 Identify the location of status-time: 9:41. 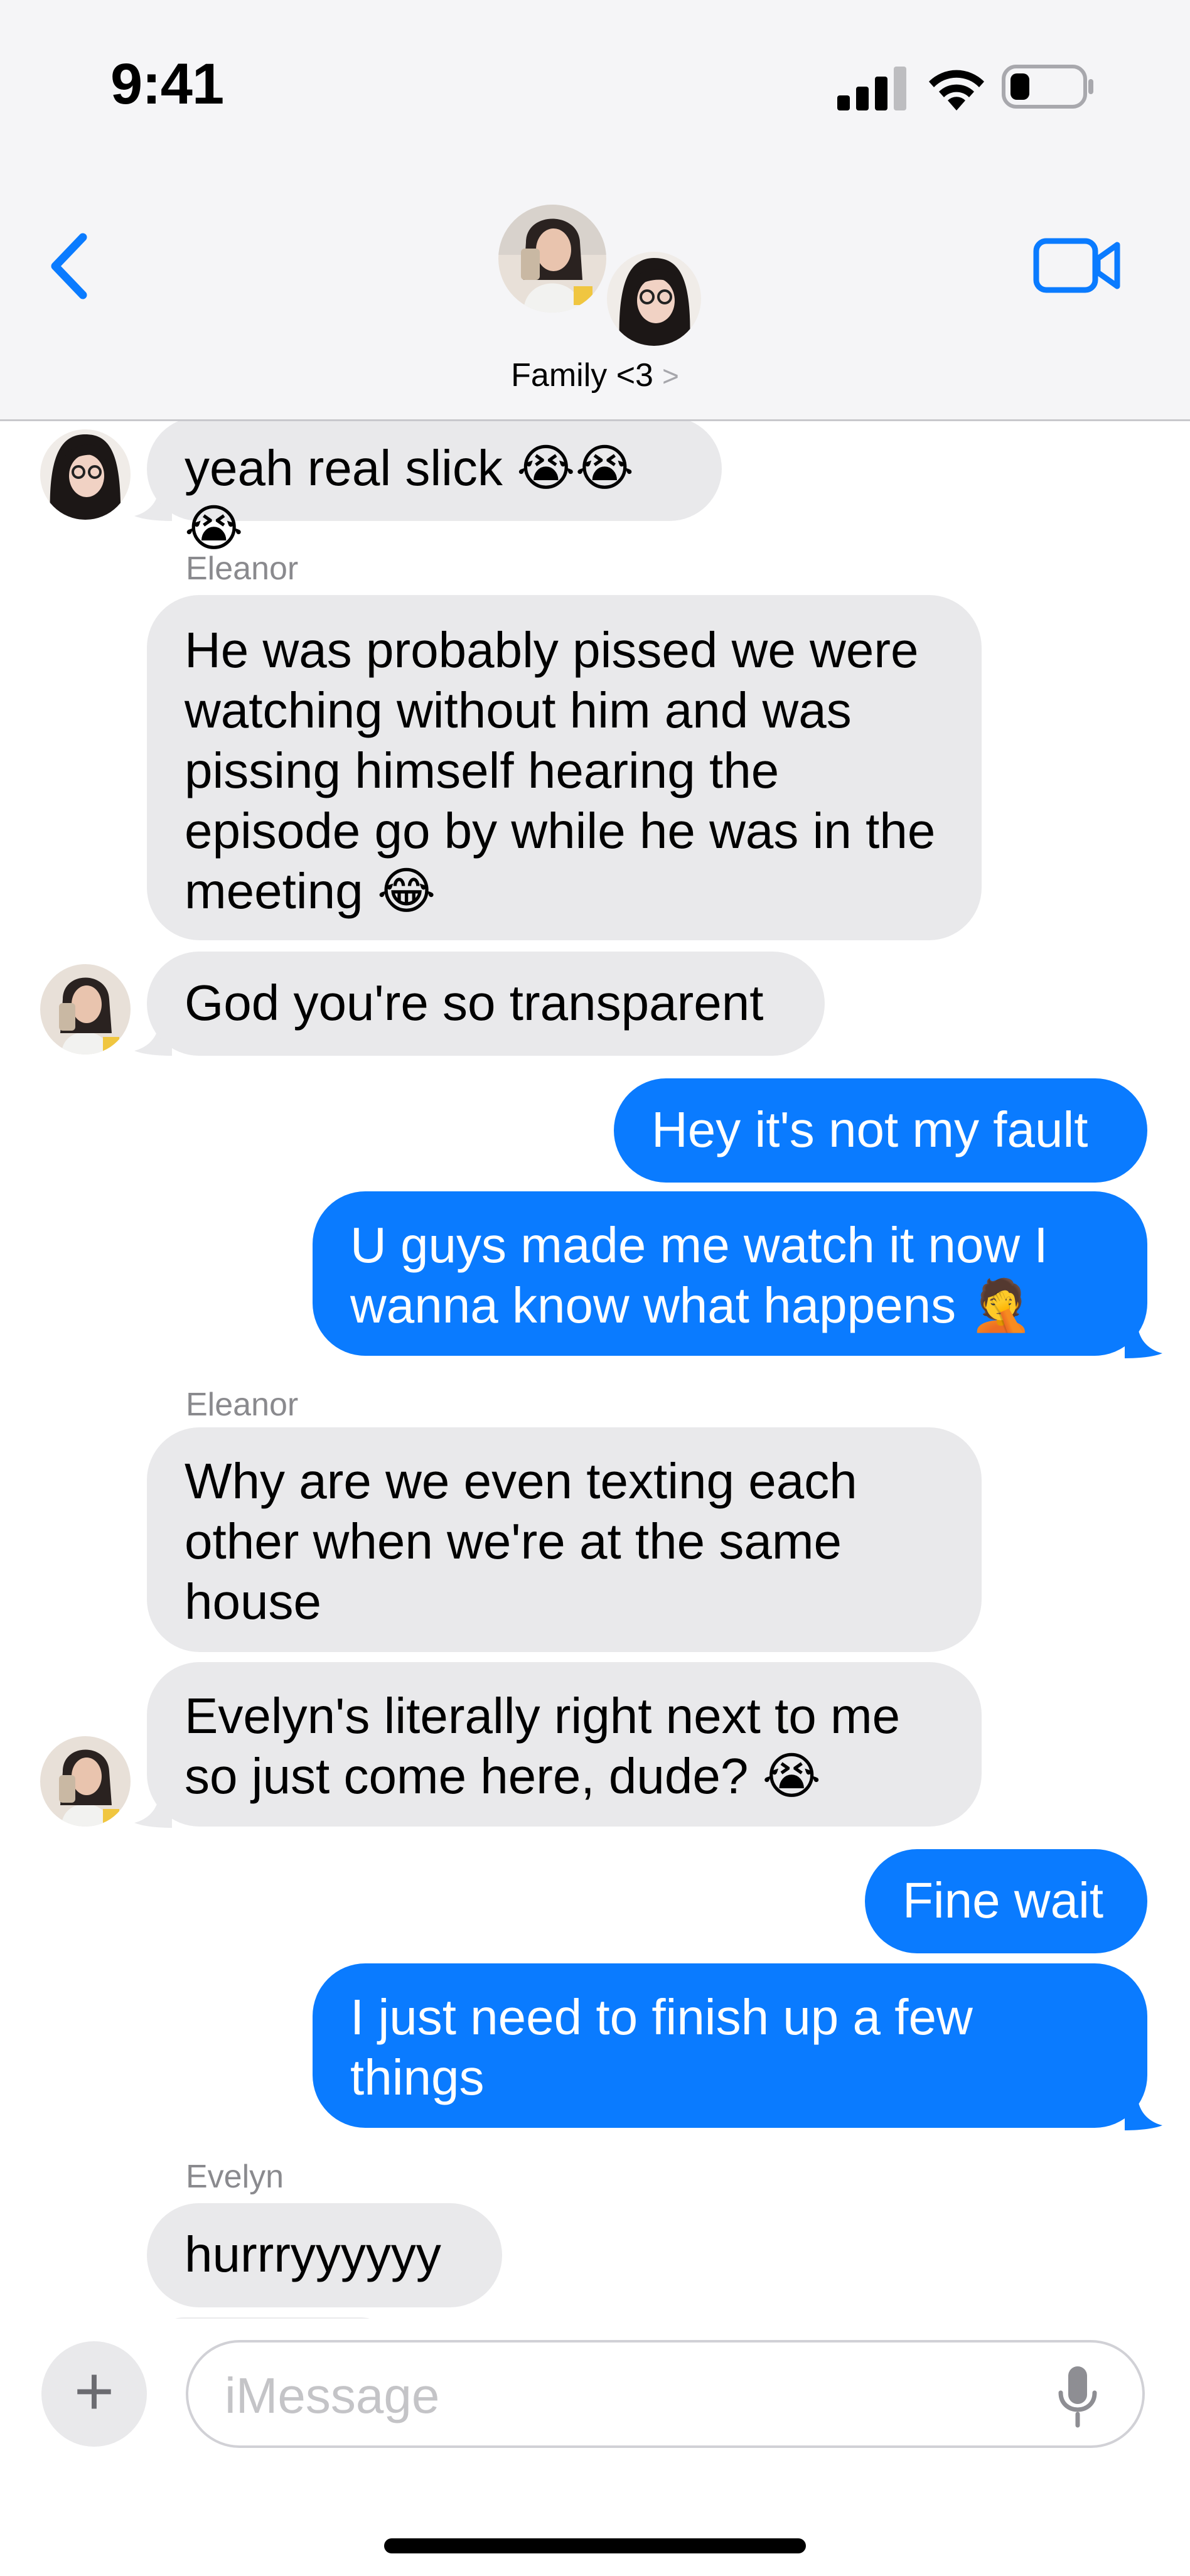
(167, 84).